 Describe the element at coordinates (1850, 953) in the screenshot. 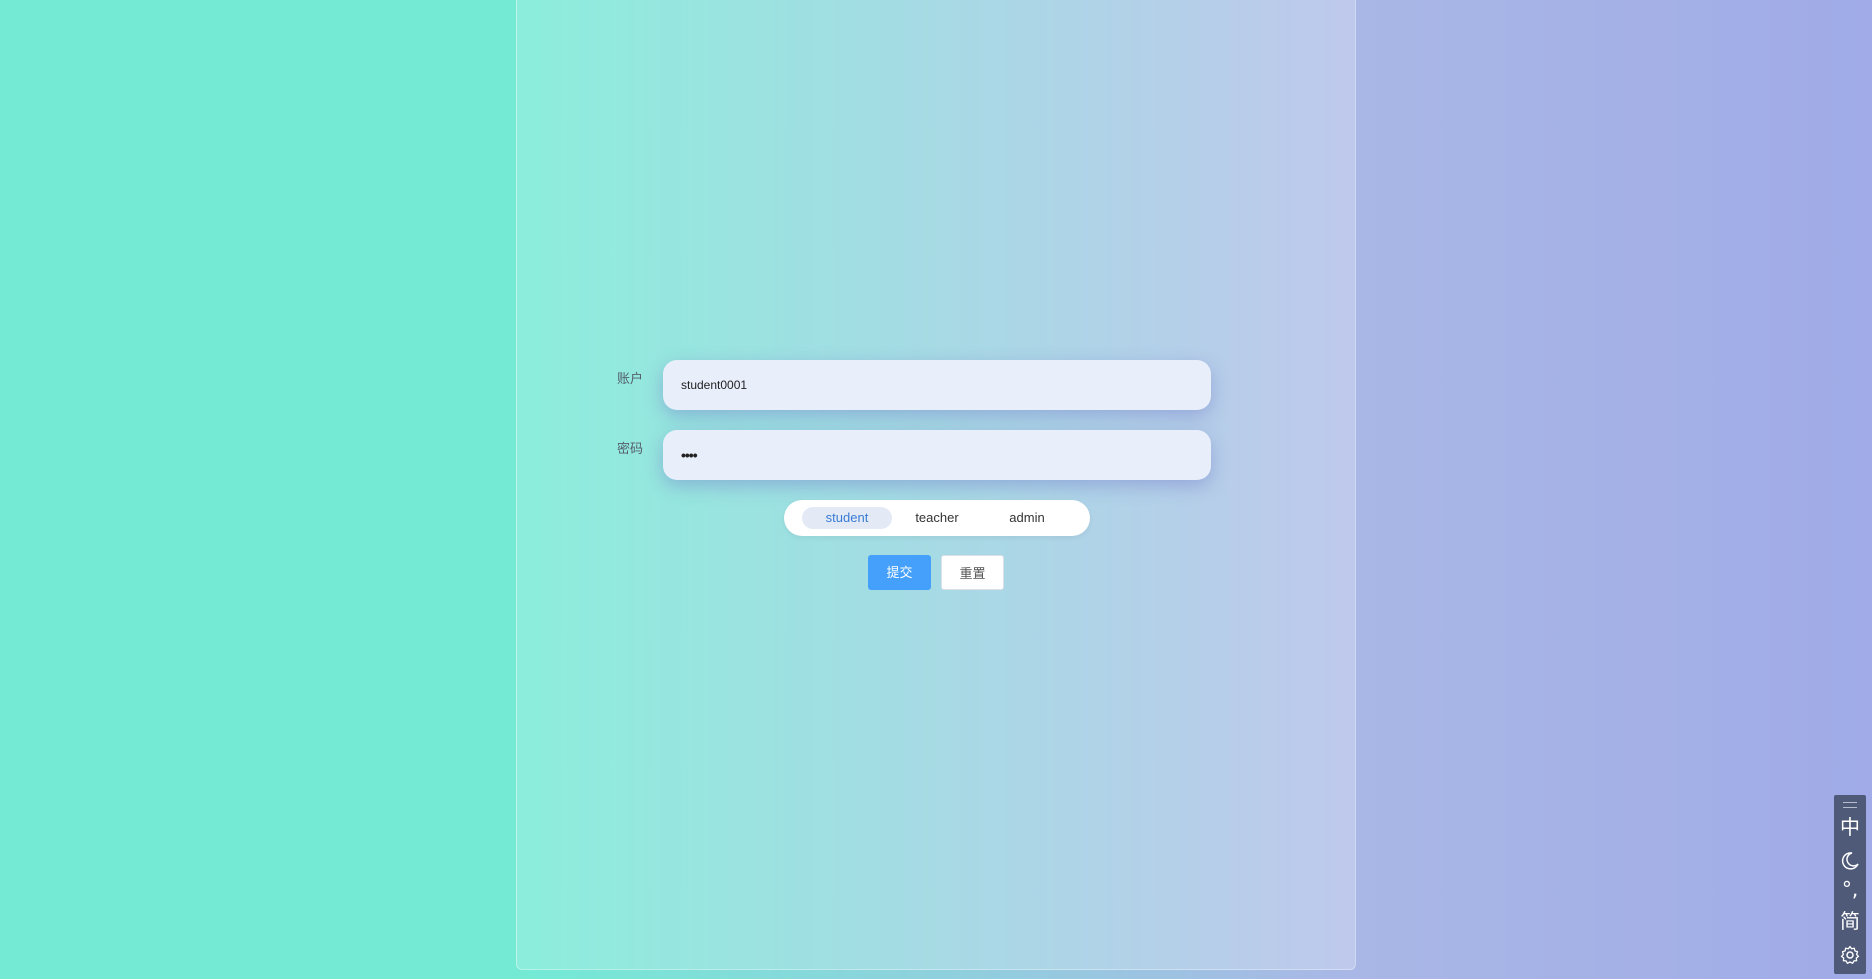

I see `gear-icon` at that location.